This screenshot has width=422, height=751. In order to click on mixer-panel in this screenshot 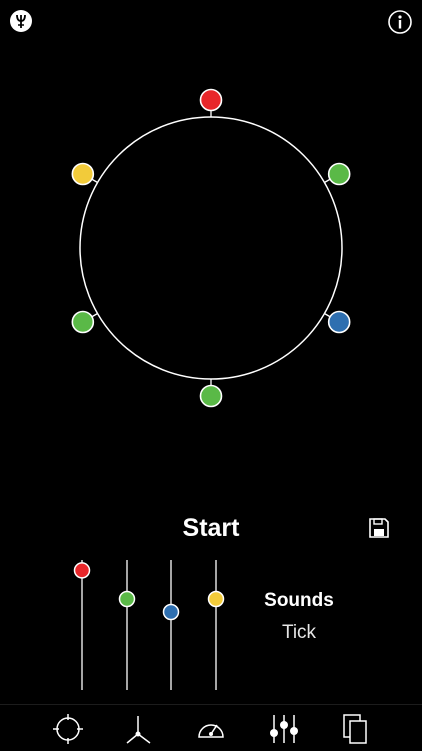, I will do `click(150, 626)`.